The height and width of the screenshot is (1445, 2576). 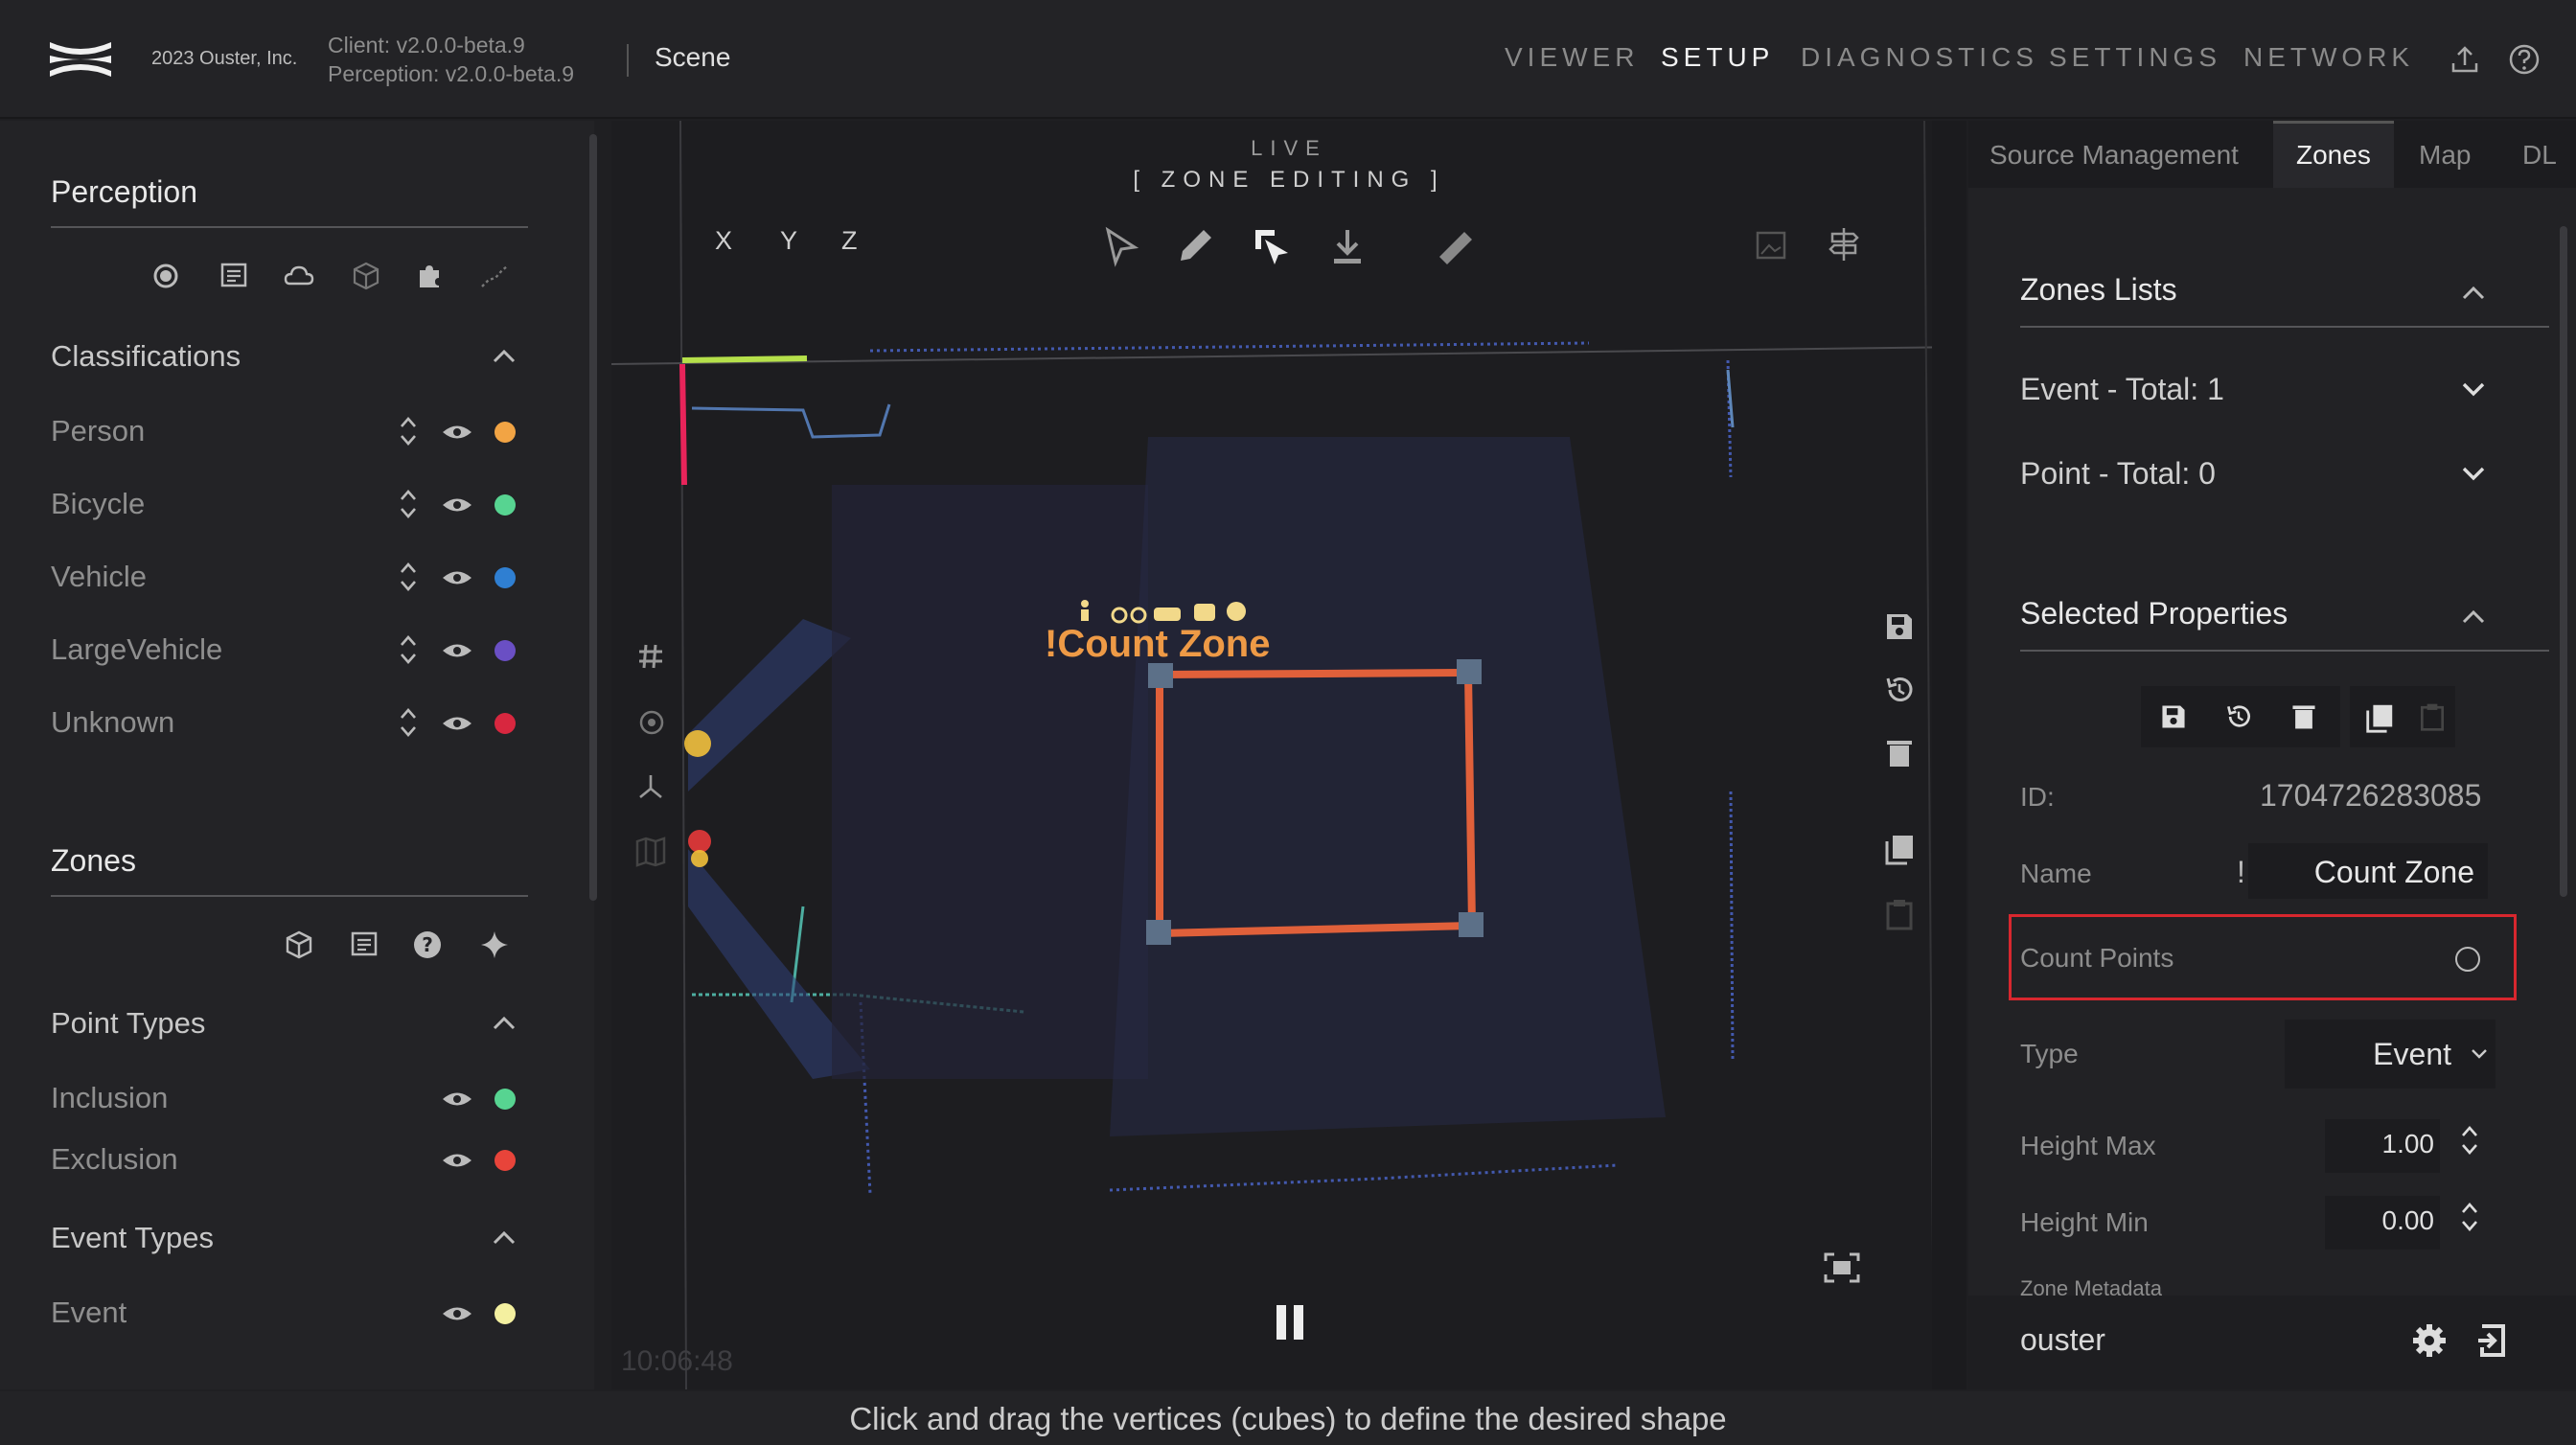 What do you see at coordinates (2445, 155) in the screenshot?
I see `tab-map: Map` at bounding box center [2445, 155].